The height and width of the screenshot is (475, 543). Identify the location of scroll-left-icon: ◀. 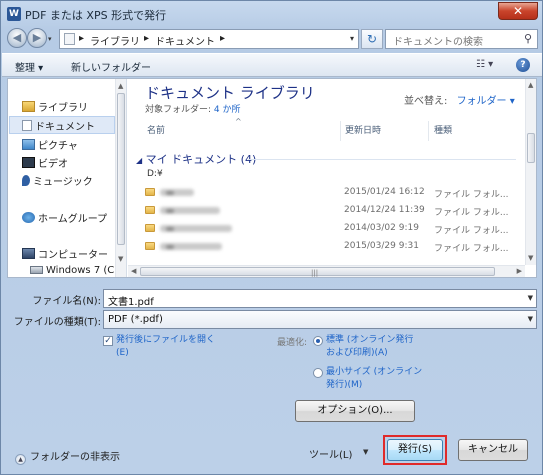
(133, 271).